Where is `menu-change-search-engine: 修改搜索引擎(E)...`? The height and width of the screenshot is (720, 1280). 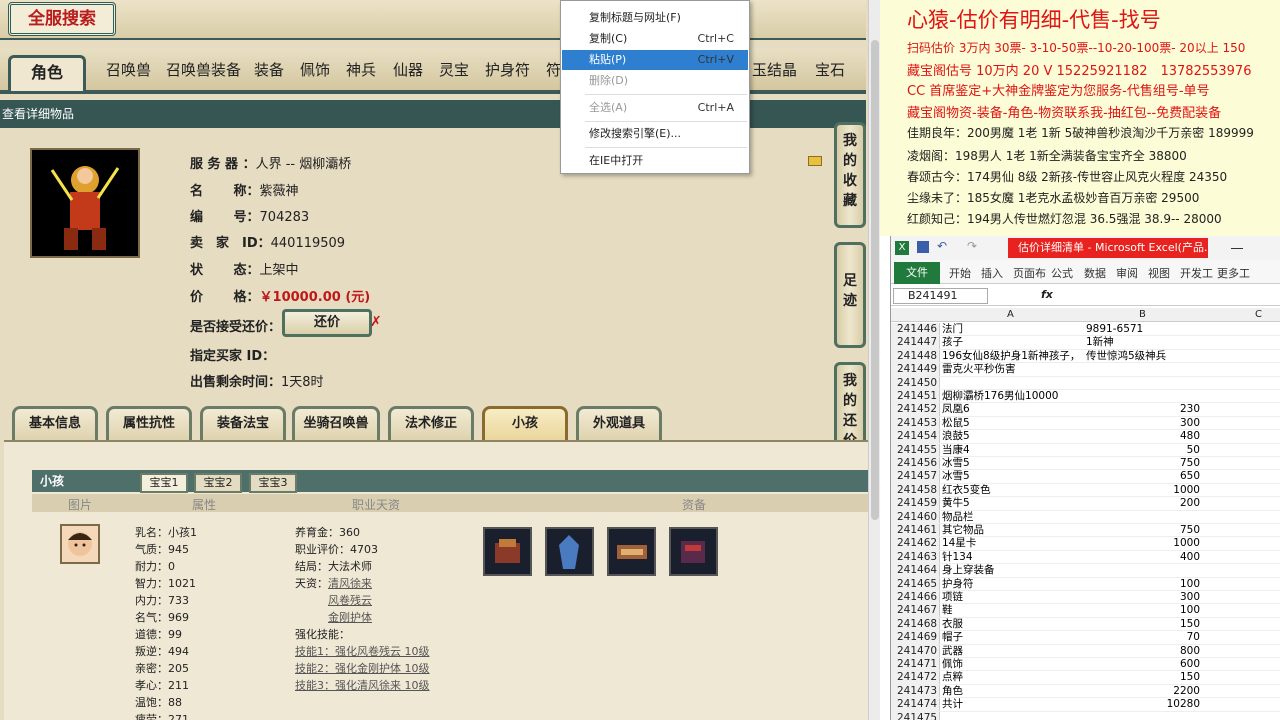 menu-change-search-engine: 修改搜索引擎(E)... is located at coordinates (655, 134).